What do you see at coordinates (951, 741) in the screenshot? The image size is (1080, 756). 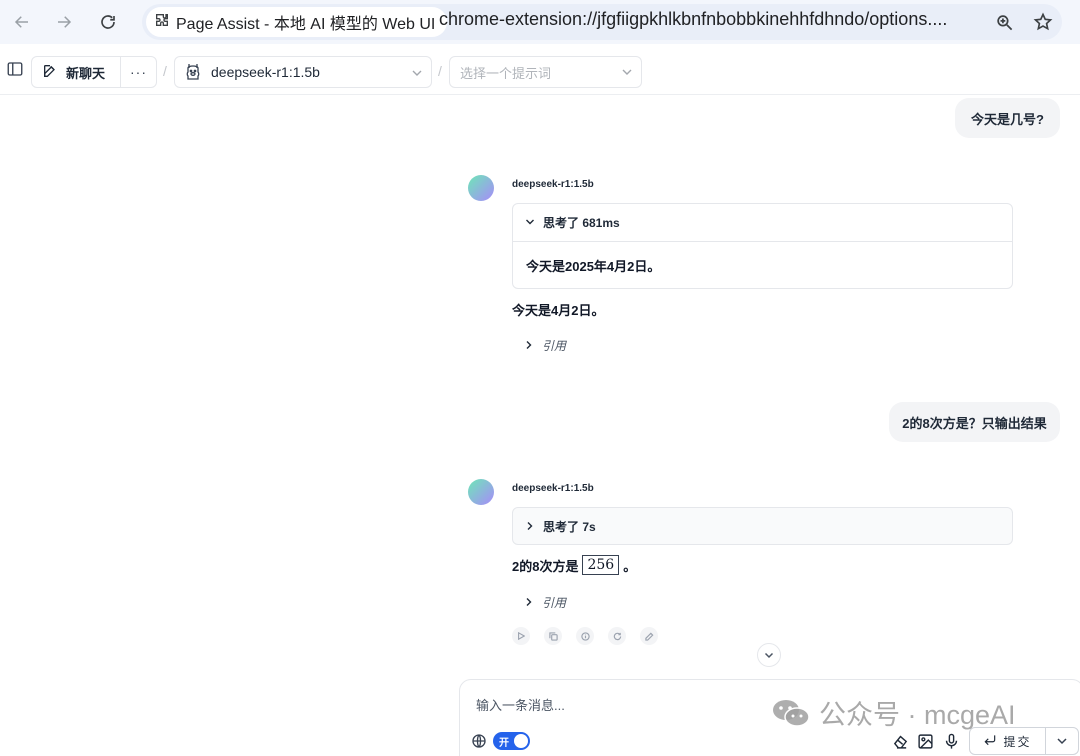 I see `microphone-icon` at bounding box center [951, 741].